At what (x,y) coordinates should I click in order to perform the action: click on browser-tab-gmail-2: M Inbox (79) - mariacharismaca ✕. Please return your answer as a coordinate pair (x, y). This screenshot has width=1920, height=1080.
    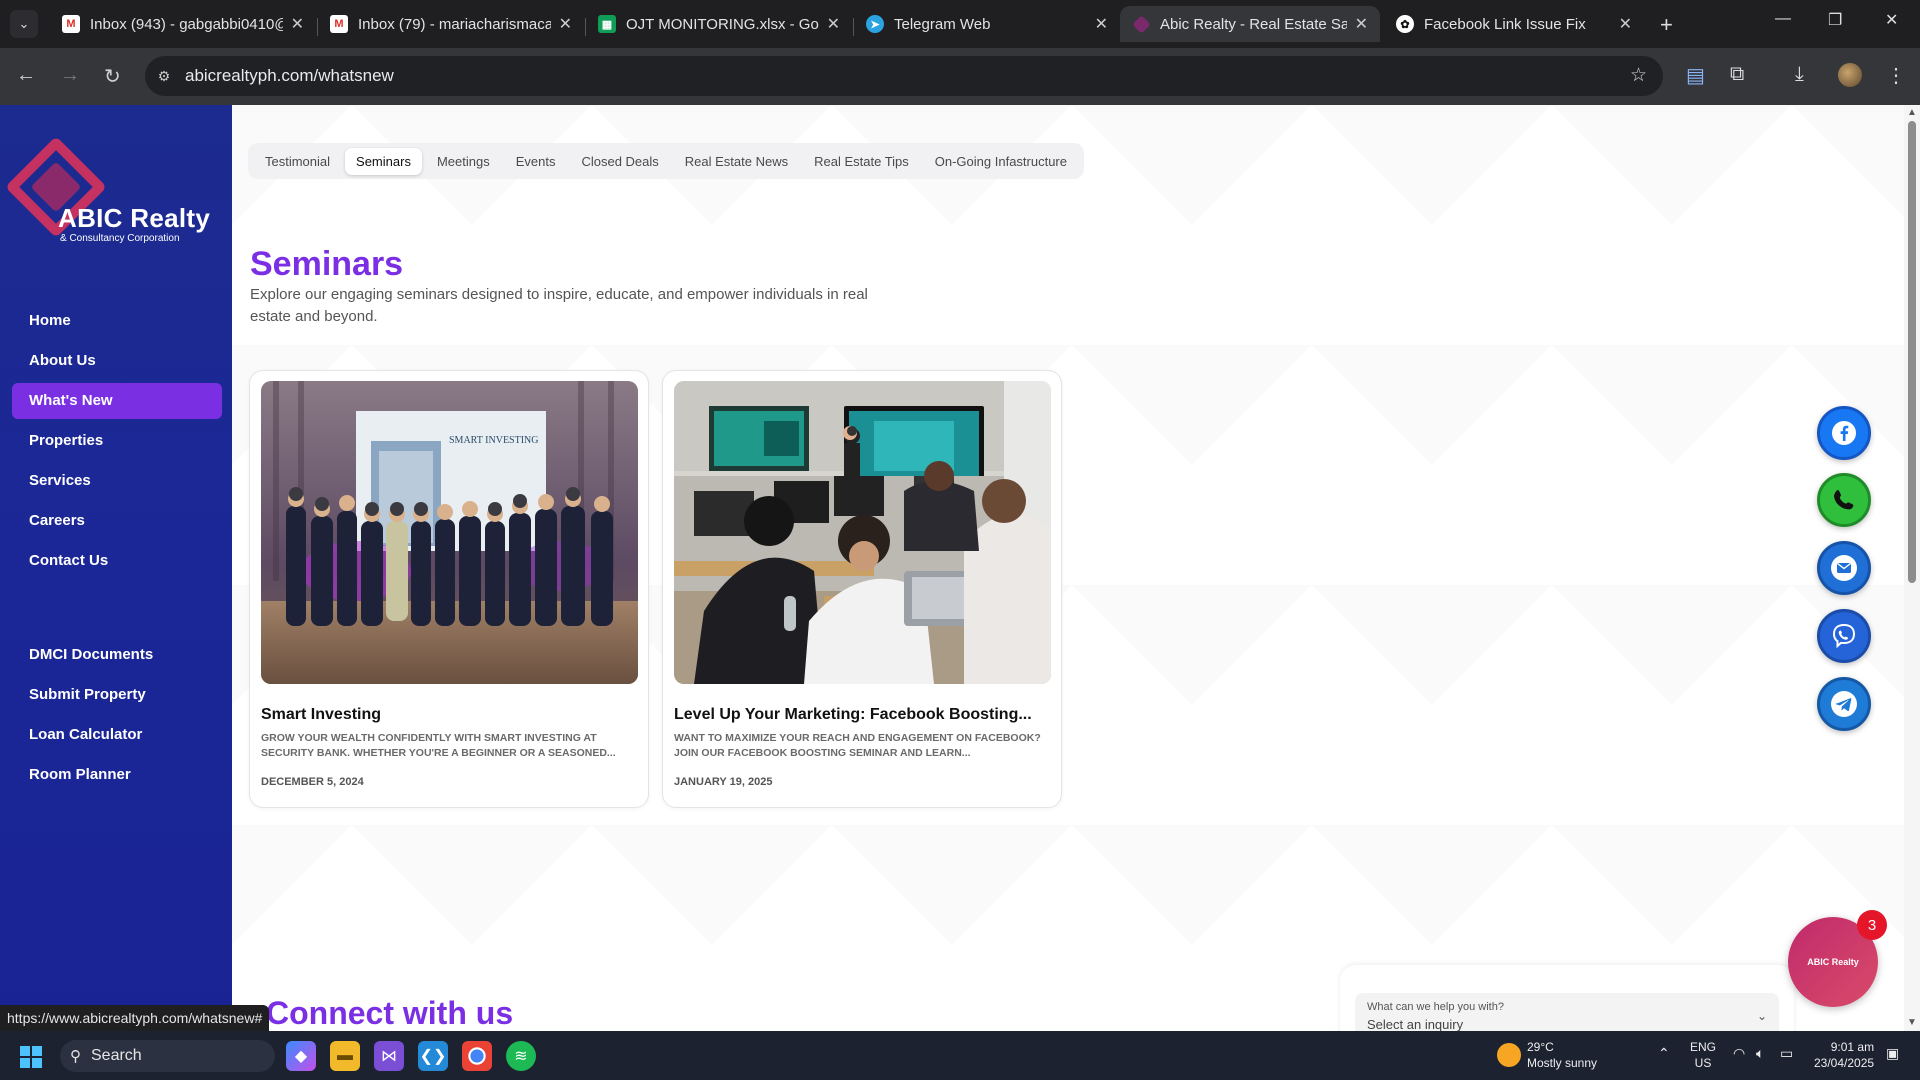
    Looking at the image, I should click on (451, 24).